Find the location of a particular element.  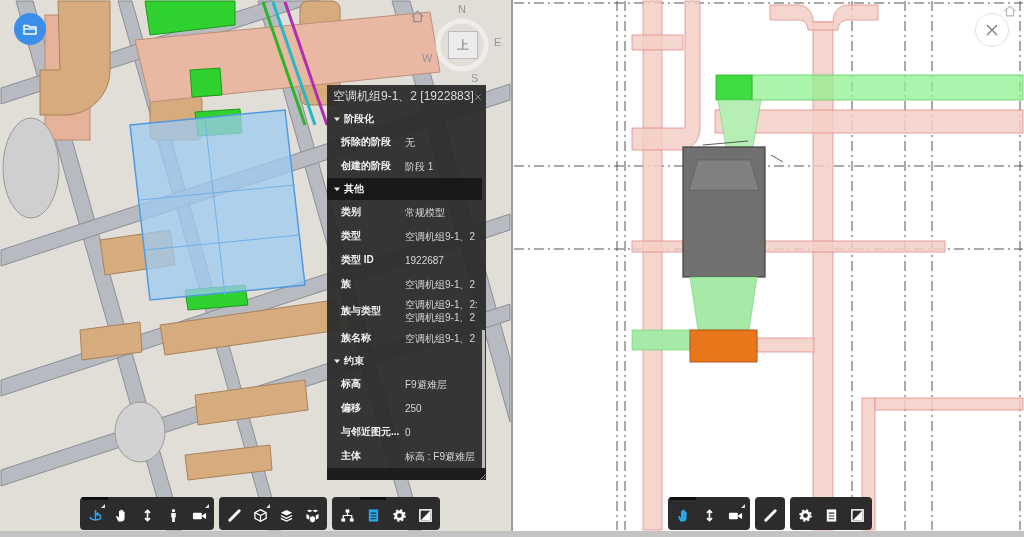

panel-title: 空调机组9-1、2 [1922883] is located at coordinates (403, 96).